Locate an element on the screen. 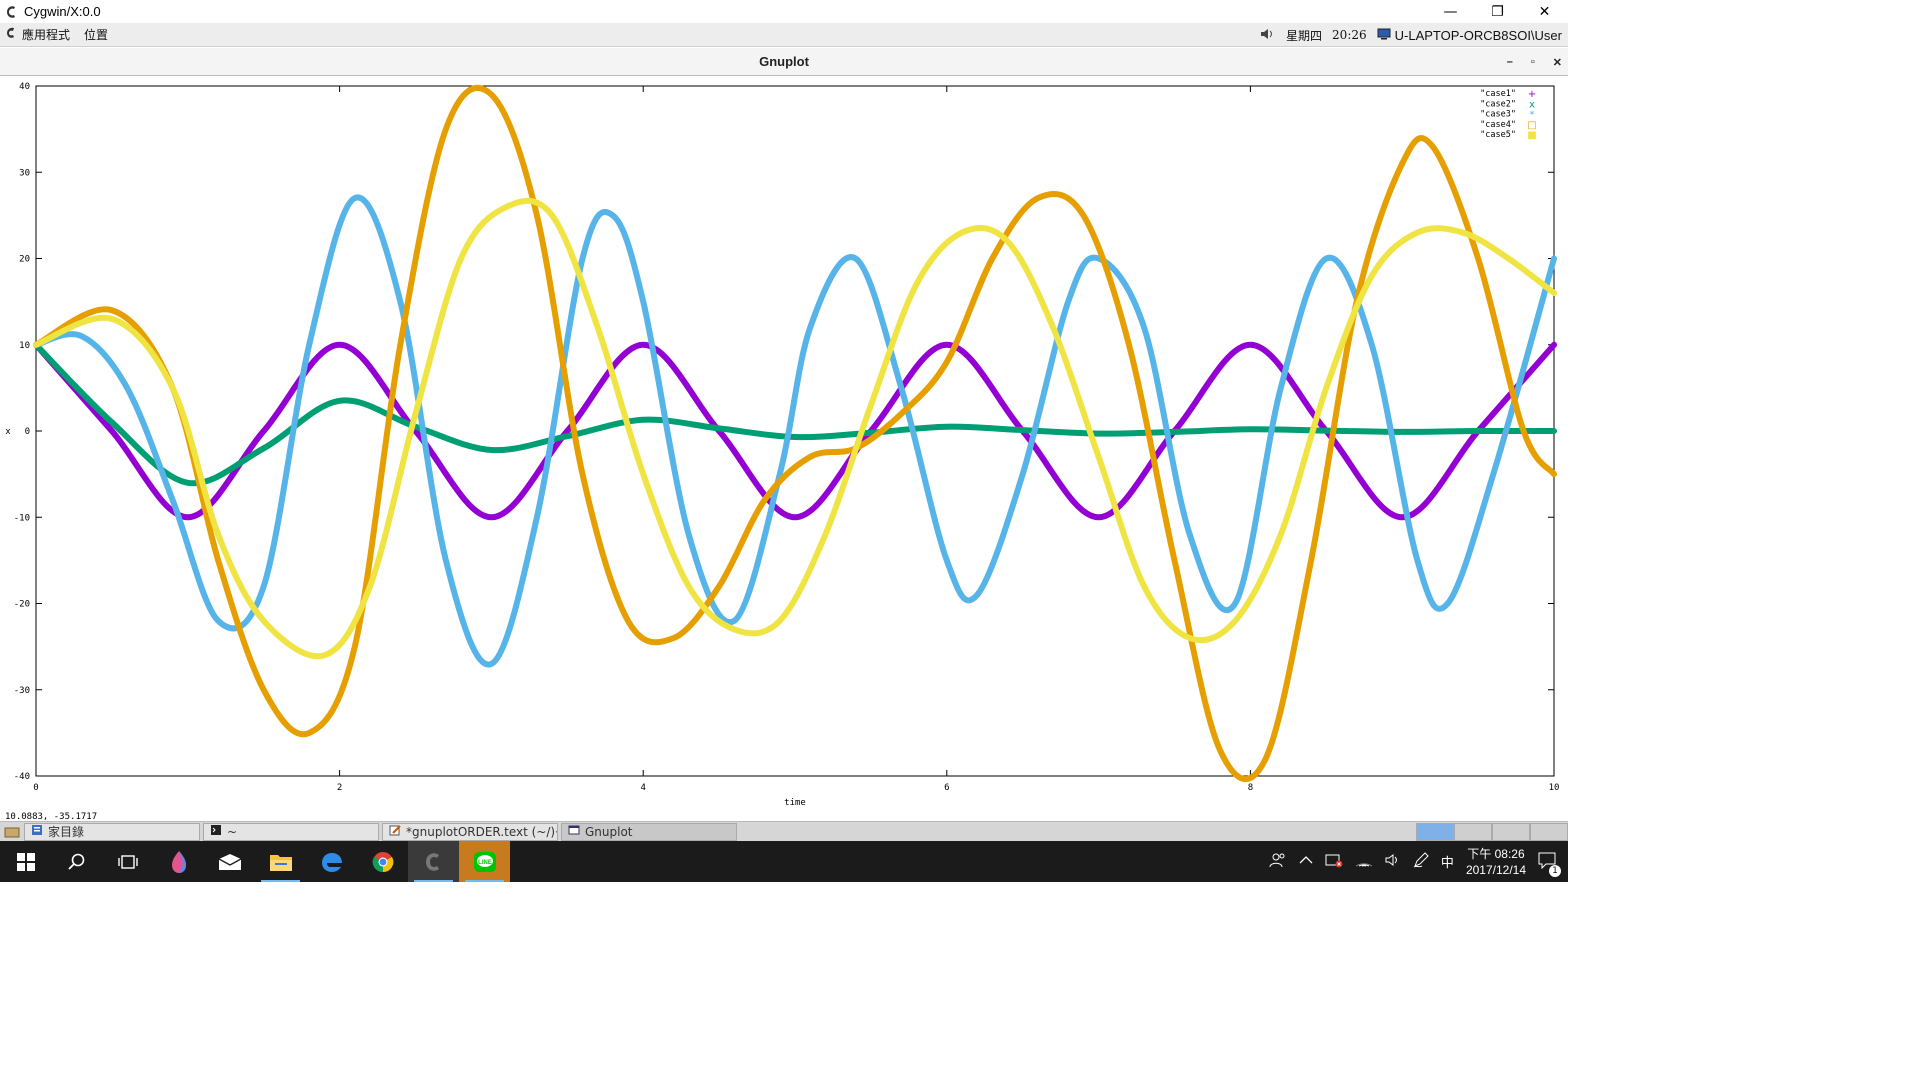  gnuplot-titlebar: Gnuplot – ▫ ✕ is located at coordinates (784, 62).